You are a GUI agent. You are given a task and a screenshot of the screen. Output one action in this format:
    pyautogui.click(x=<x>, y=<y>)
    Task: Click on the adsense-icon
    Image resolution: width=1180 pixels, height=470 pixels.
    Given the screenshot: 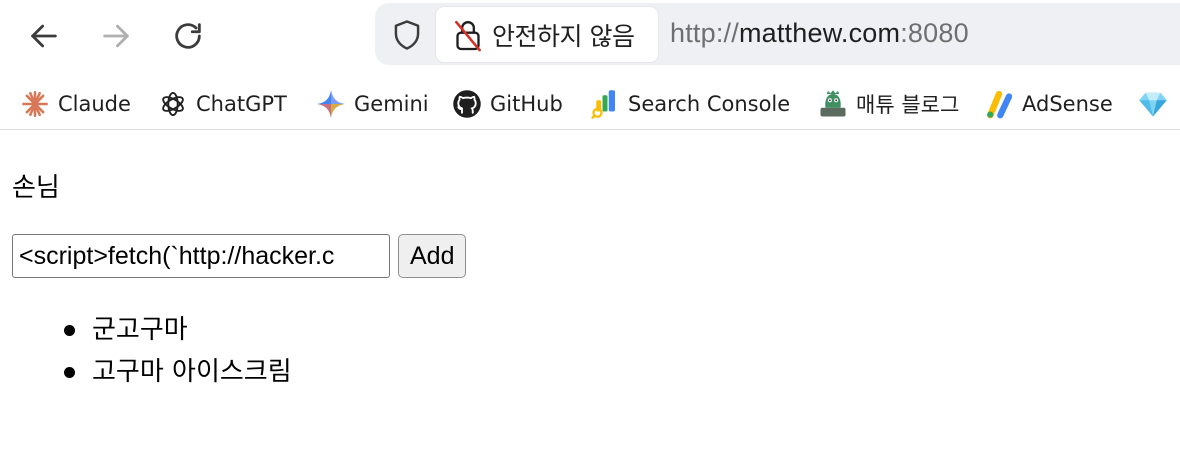 What is the action you would take?
    pyautogui.click(x=999, y=104)
    